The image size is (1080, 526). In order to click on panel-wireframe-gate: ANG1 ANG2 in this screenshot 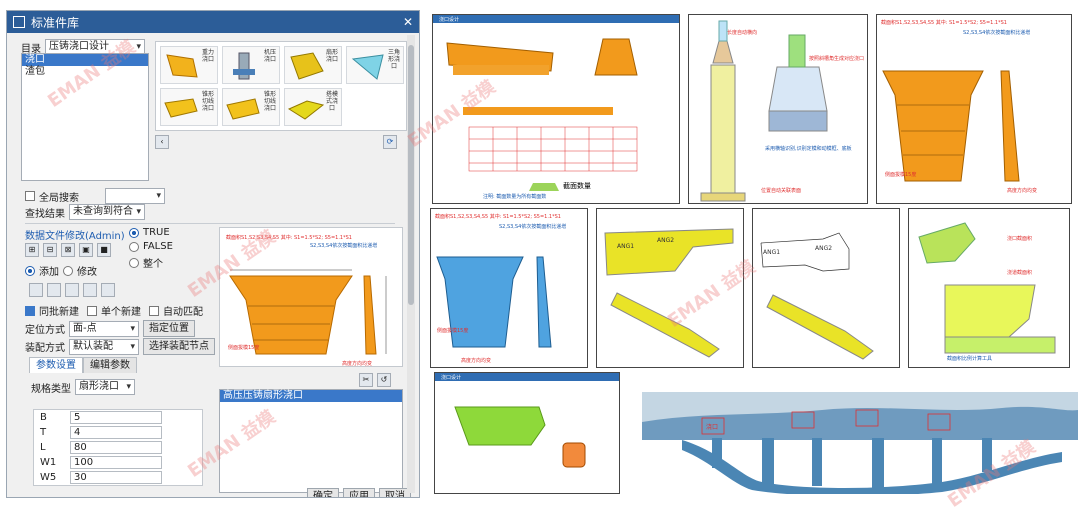, I will do `click(826, 288)`.